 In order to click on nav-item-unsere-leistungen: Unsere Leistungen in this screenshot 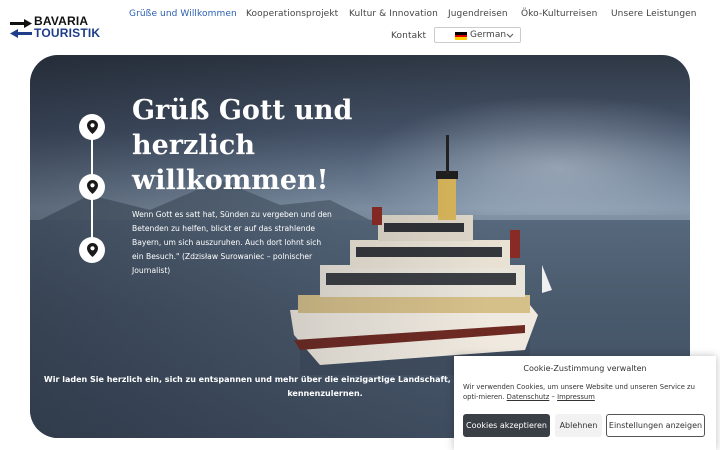, I will do `click(654, 14)`.